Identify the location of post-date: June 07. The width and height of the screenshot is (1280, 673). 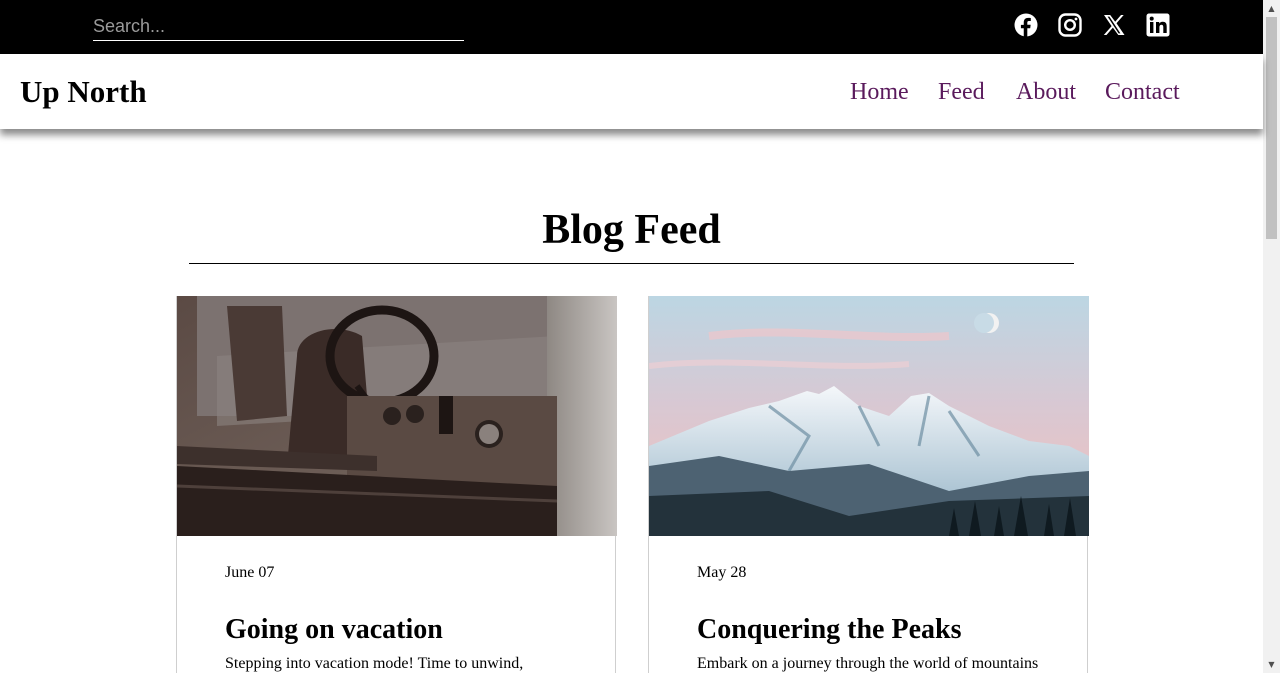
(250, 572).